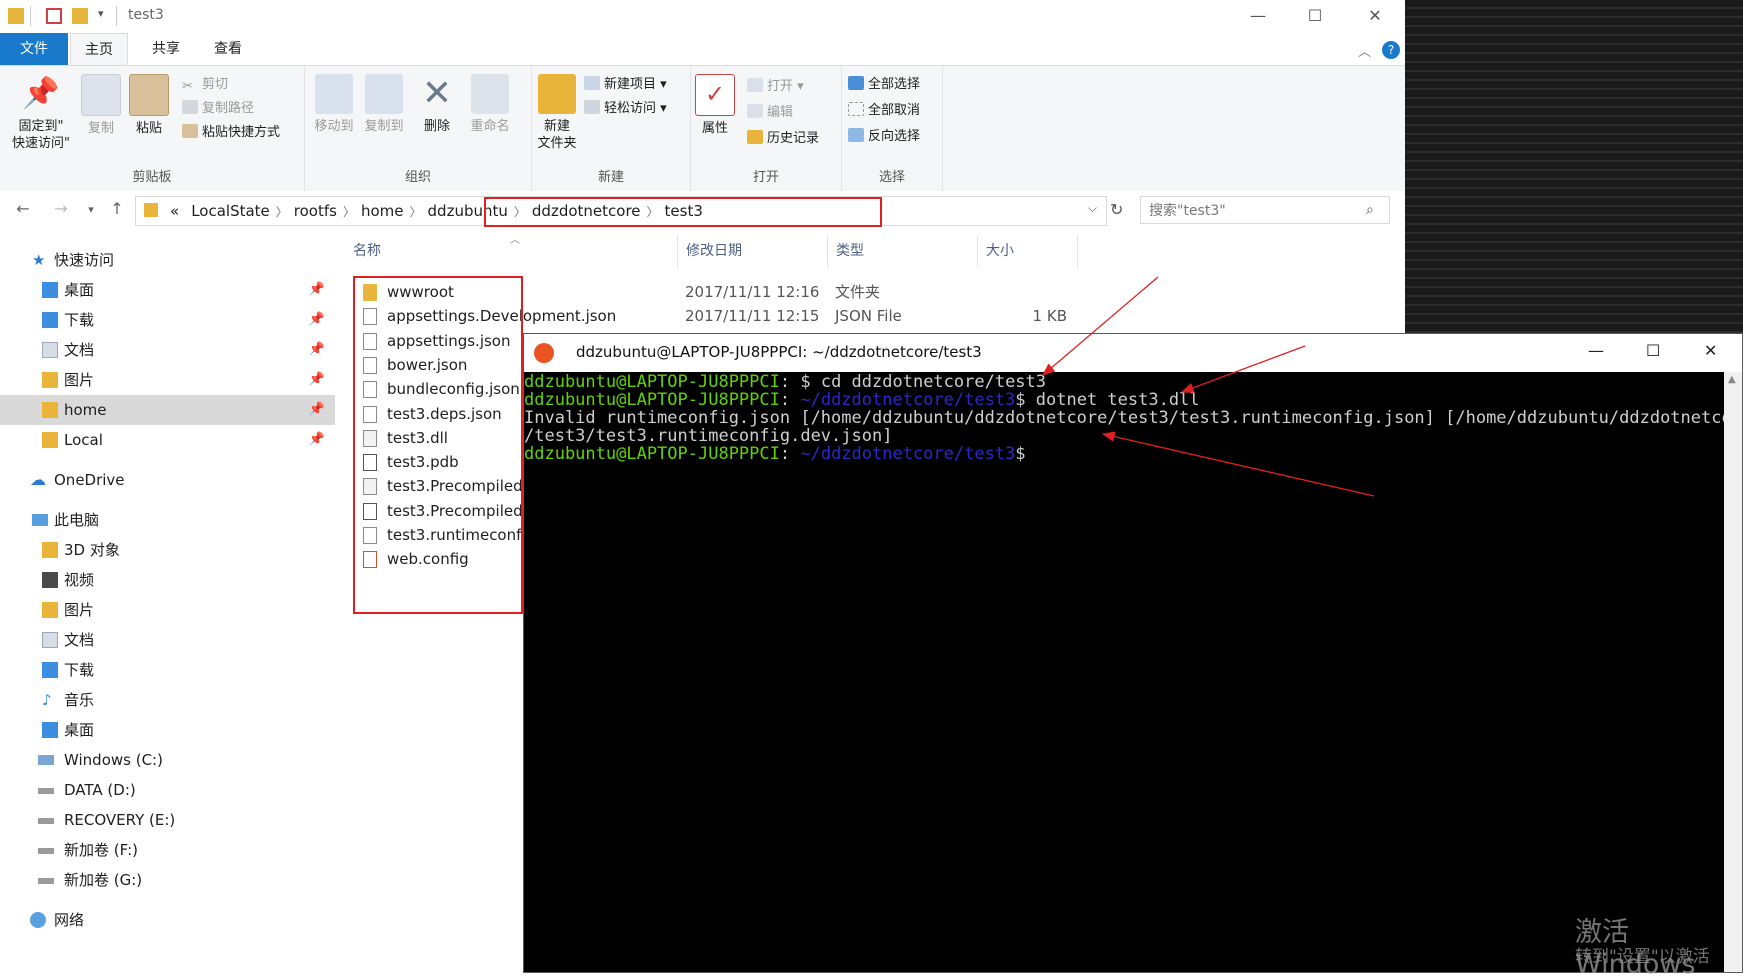 The height and width of the screenshot is (980, 1743). Describe the element at coordinates (16, 16) in the screenshot. I see `folder-icon` at that location.